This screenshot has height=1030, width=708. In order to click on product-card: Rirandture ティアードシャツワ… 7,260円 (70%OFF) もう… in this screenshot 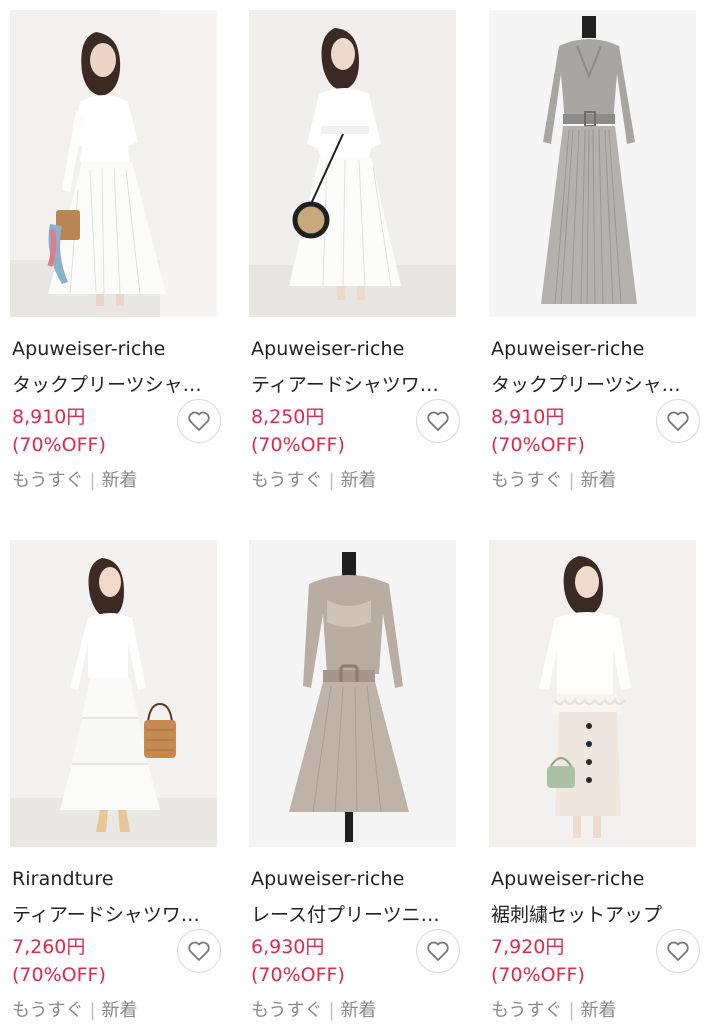, I will do `click(115, 785)`.